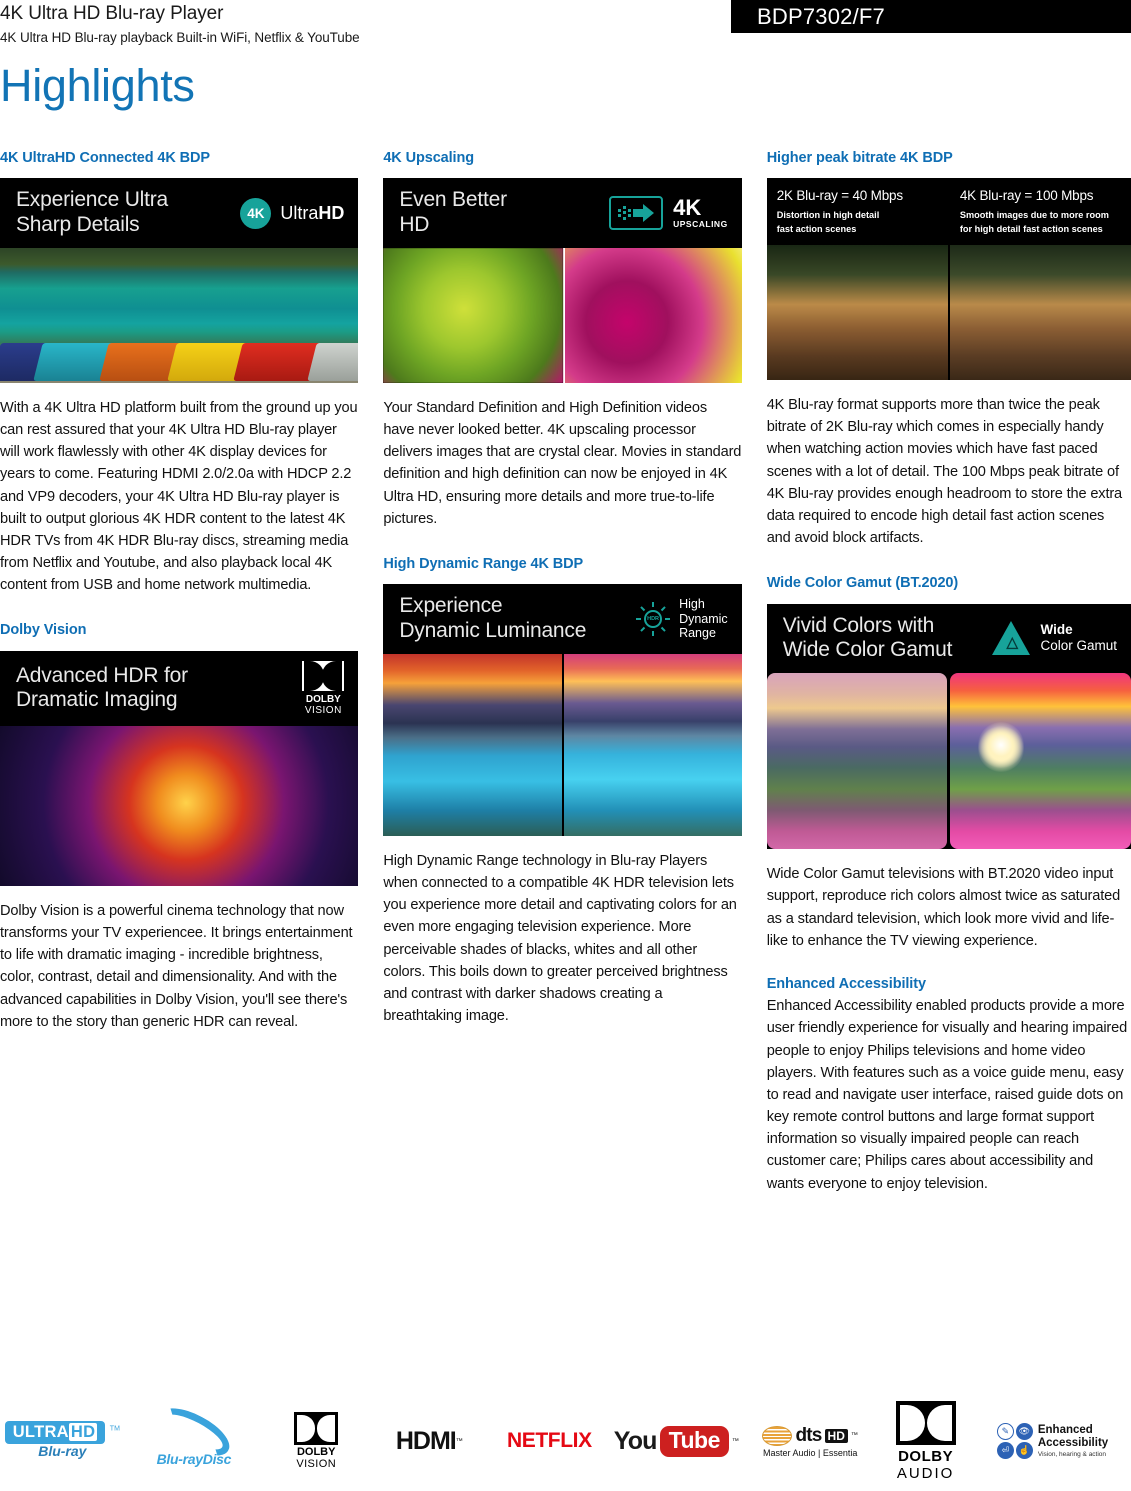 This screenshot has width=1131, height=1491. I want to click on upscaling-4k-label: 4K, so click(687, 208).